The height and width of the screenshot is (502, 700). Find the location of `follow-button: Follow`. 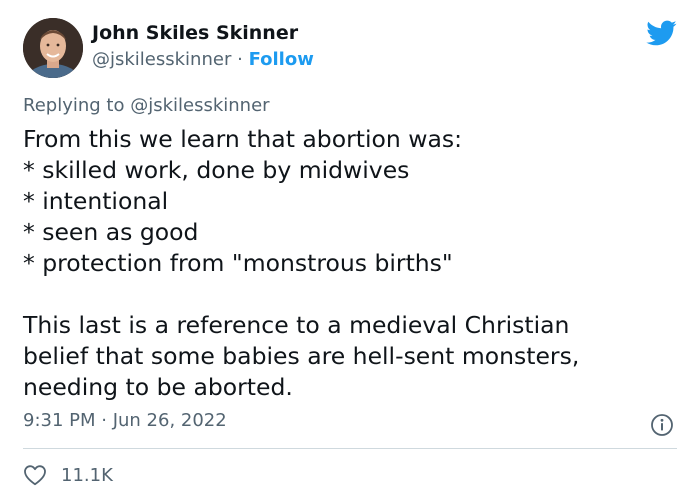

follow-button: Follow is located at coordinates (281, 59).